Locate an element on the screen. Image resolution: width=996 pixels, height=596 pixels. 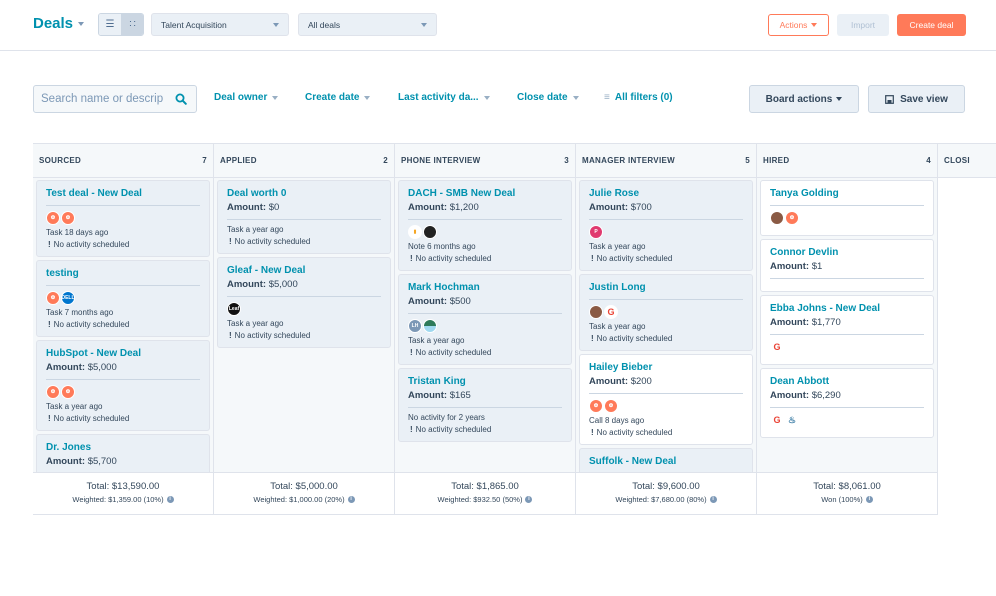
deal-card: Tanya Golding ❂ is located at coordinates (847, 208).